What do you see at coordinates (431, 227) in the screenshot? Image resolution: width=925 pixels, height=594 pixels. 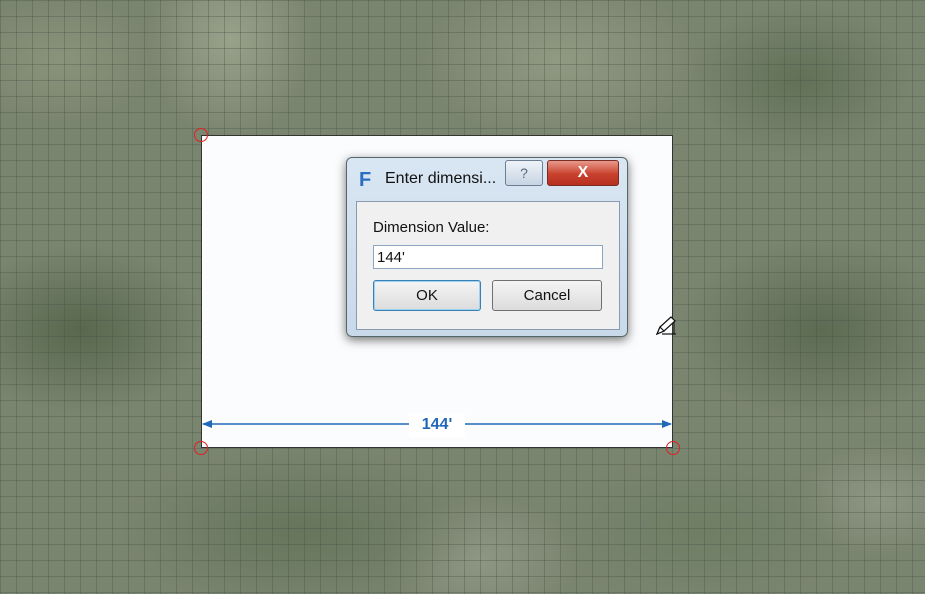 I see `dimension-value-label: Dimension Value:` at bounding box center [431, 227].